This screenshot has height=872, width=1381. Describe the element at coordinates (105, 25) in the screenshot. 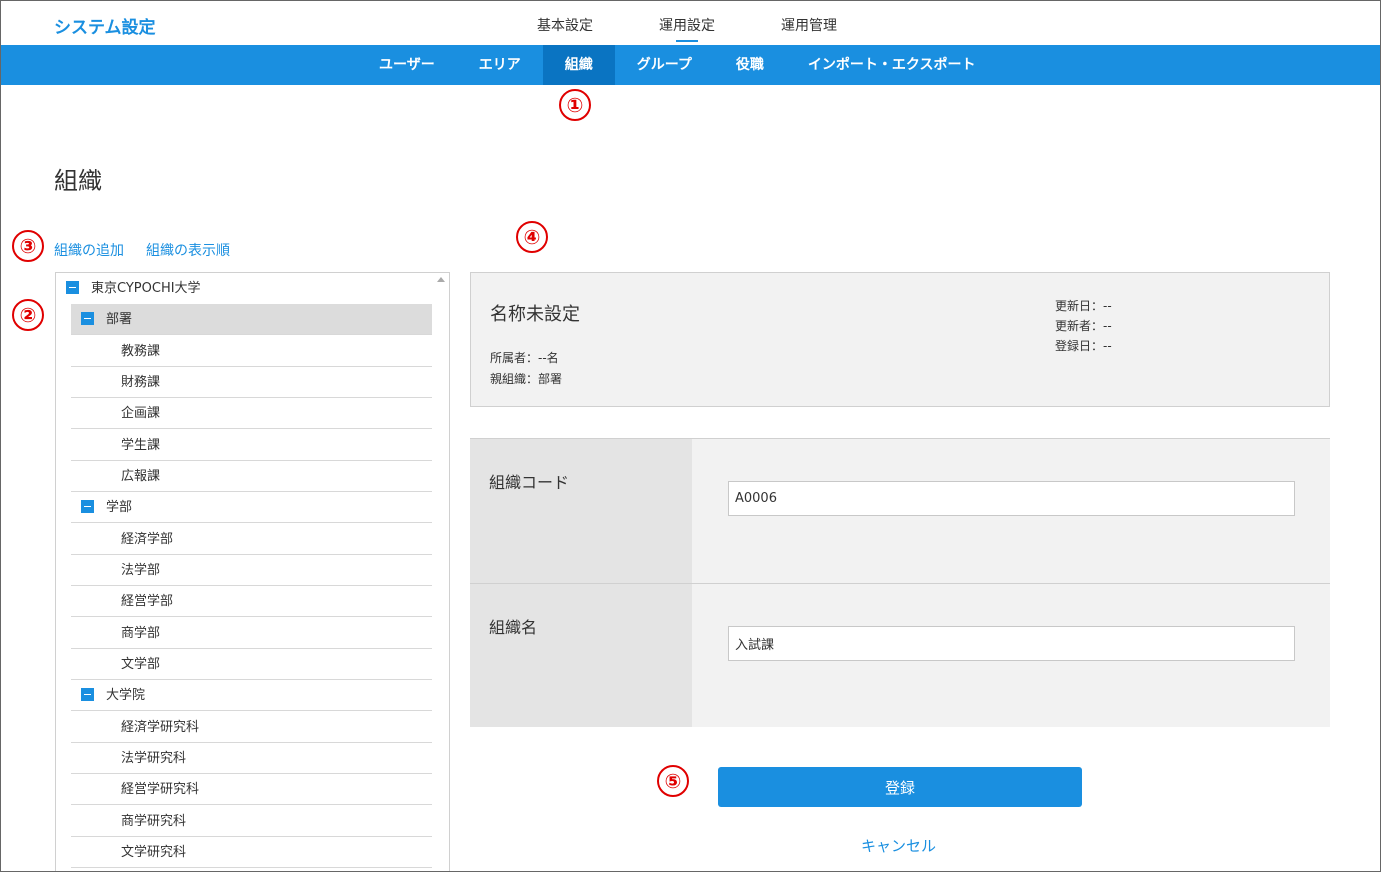

I see `app-title: システム設定` at that location.